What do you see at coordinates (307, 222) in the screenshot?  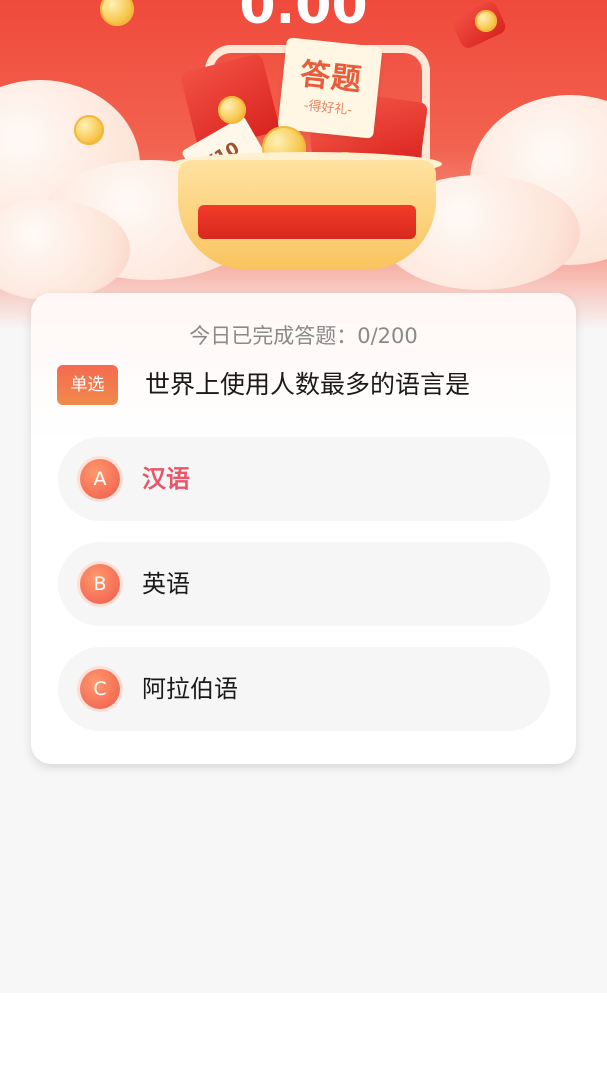 I see `basket-band` at bounding box center [307, 222].